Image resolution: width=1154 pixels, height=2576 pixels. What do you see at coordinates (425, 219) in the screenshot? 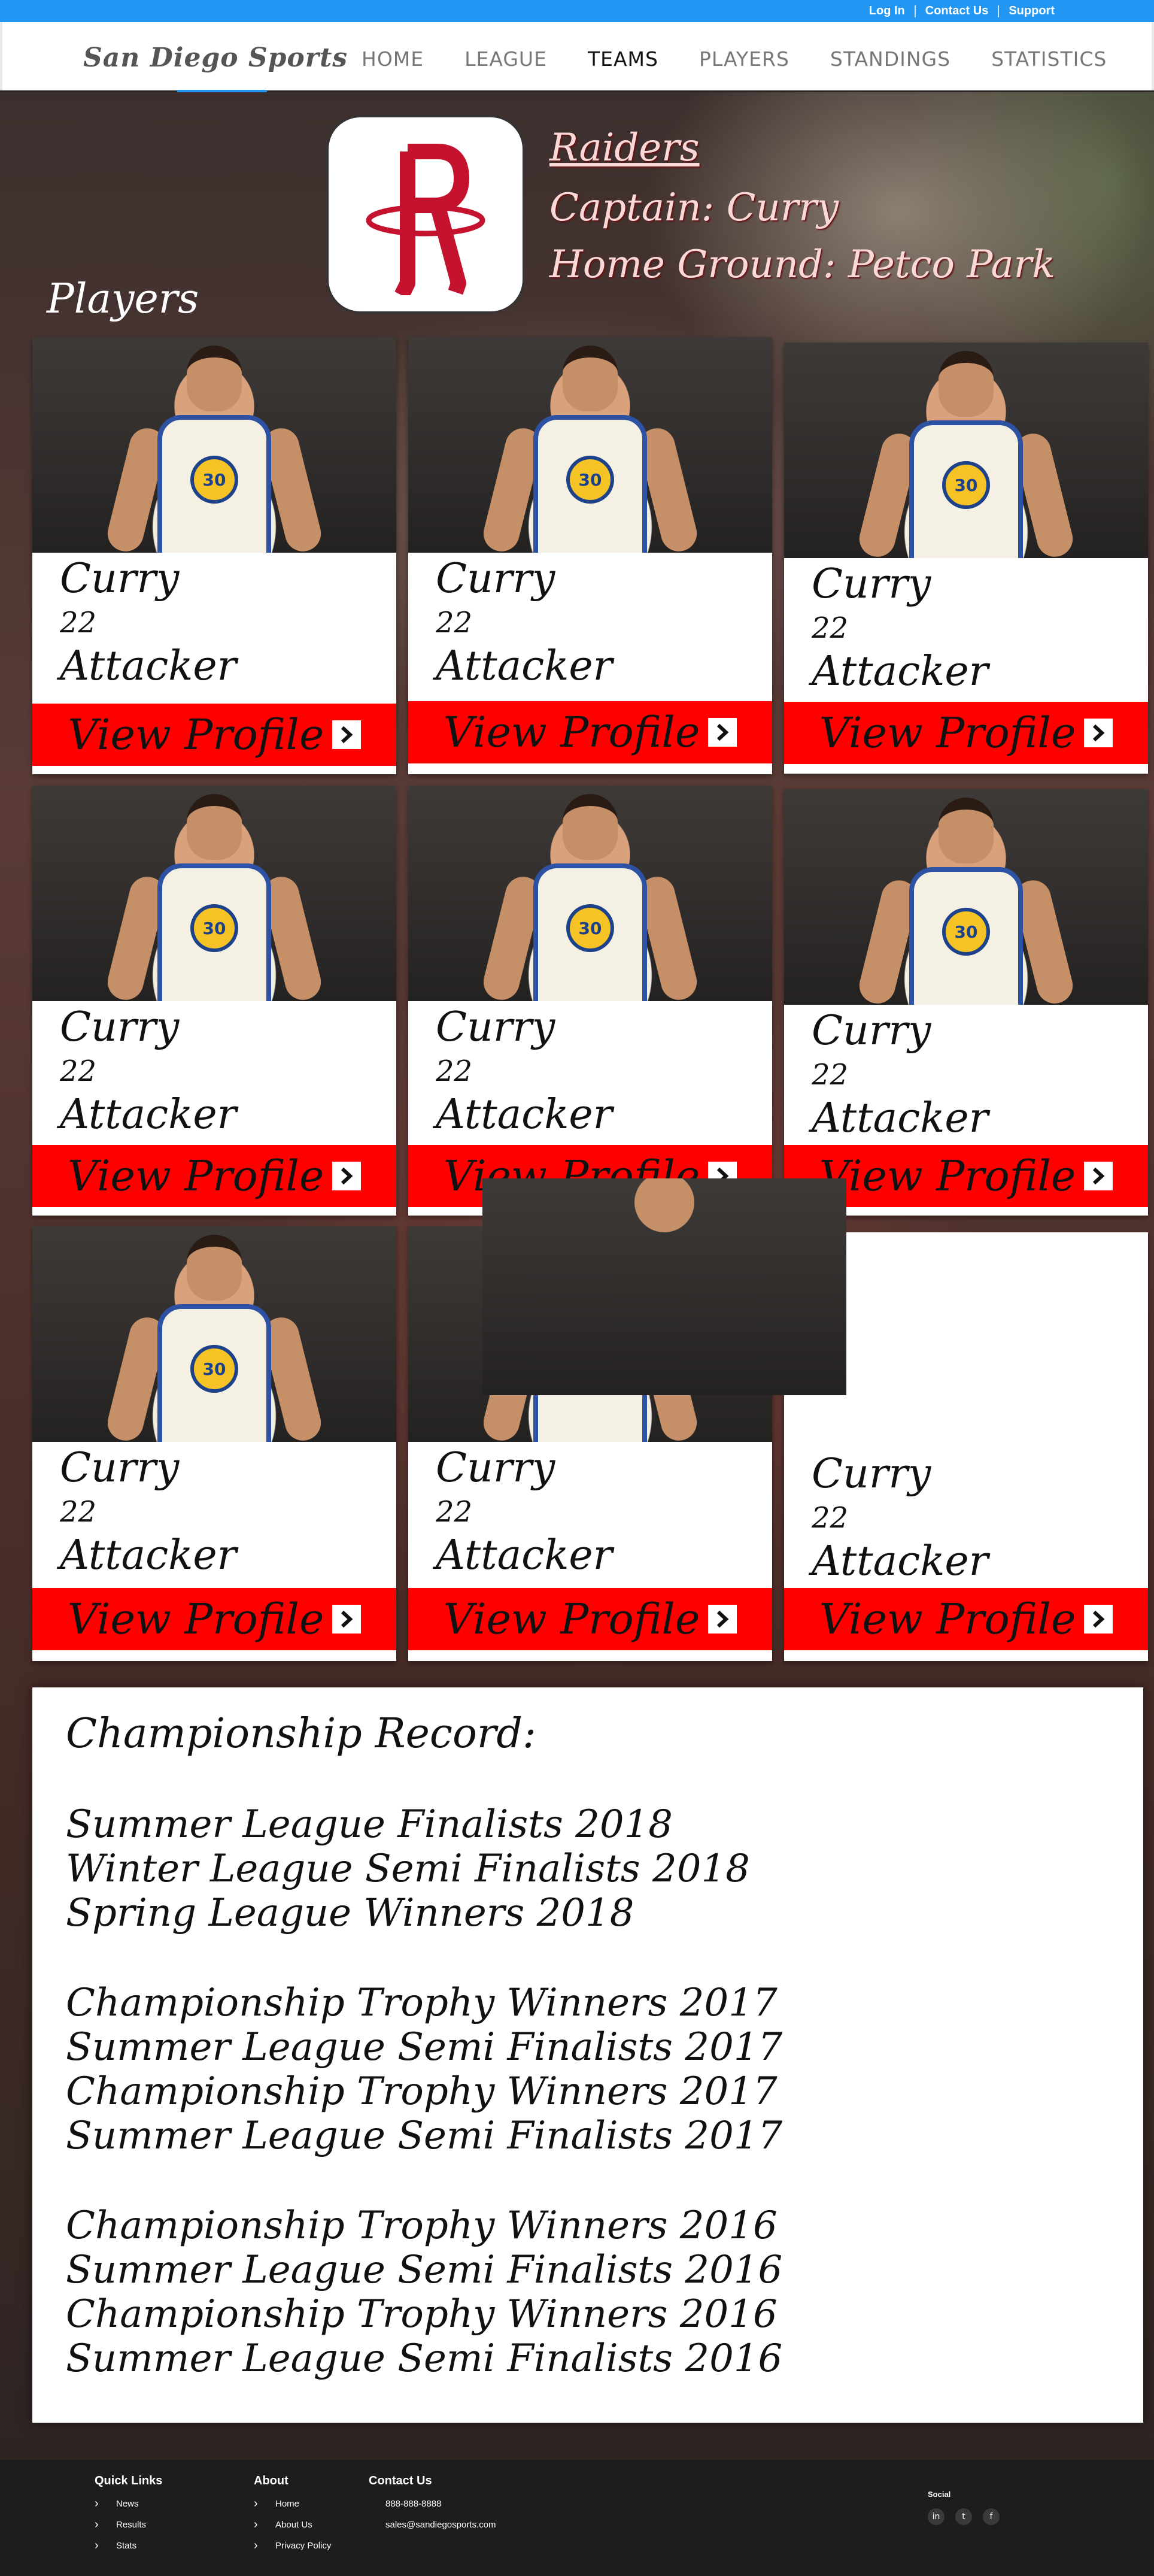
I see `rockets-r-logo-icon` at bounding box center [425, 219].